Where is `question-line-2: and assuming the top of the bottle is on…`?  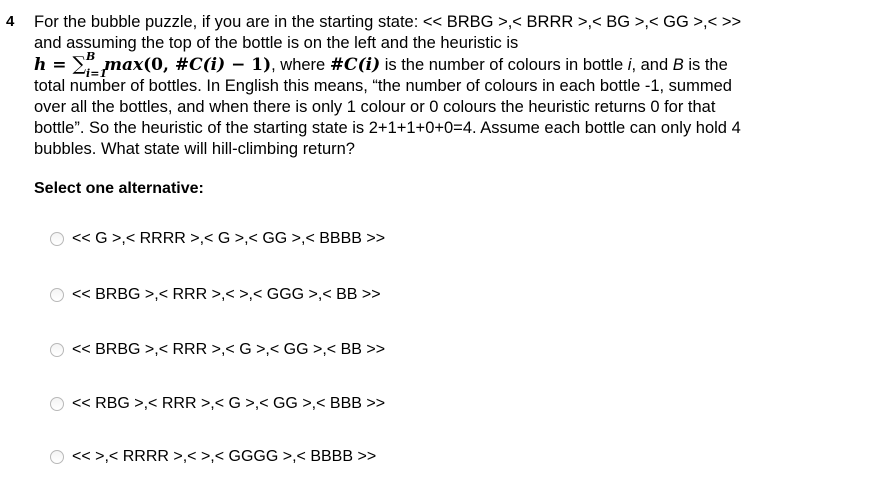 question-line-2: and assuming the top of the bottle is on… is located at coordinates (276, 43).